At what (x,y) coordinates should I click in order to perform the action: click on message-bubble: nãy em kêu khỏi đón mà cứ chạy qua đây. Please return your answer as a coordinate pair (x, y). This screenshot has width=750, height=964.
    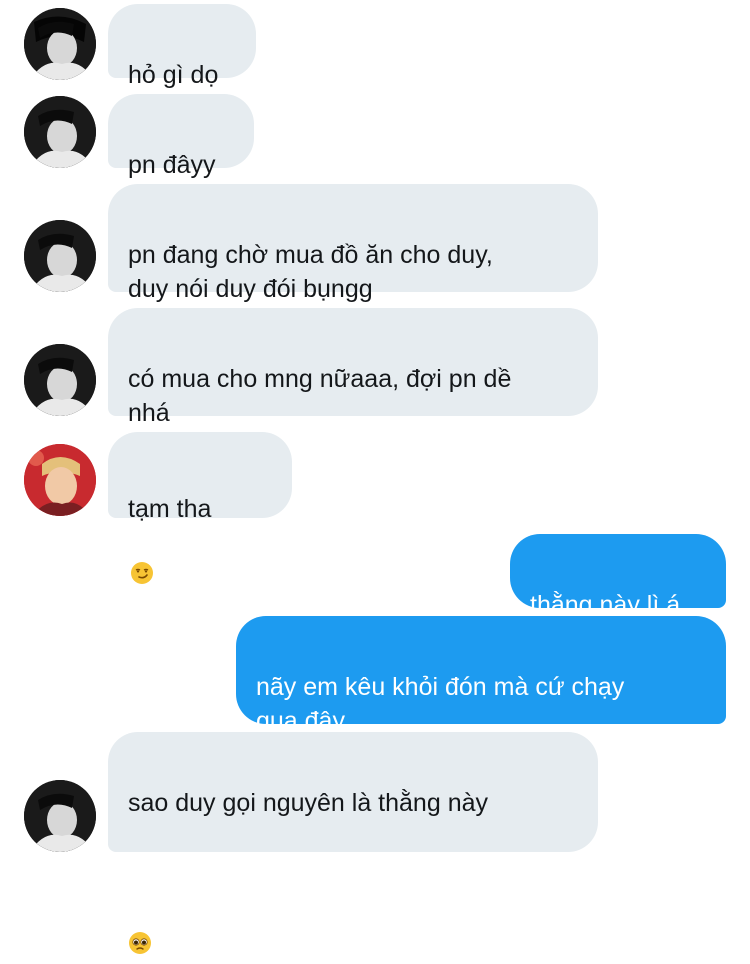
    Looking at the image, I should click on (481, 675).